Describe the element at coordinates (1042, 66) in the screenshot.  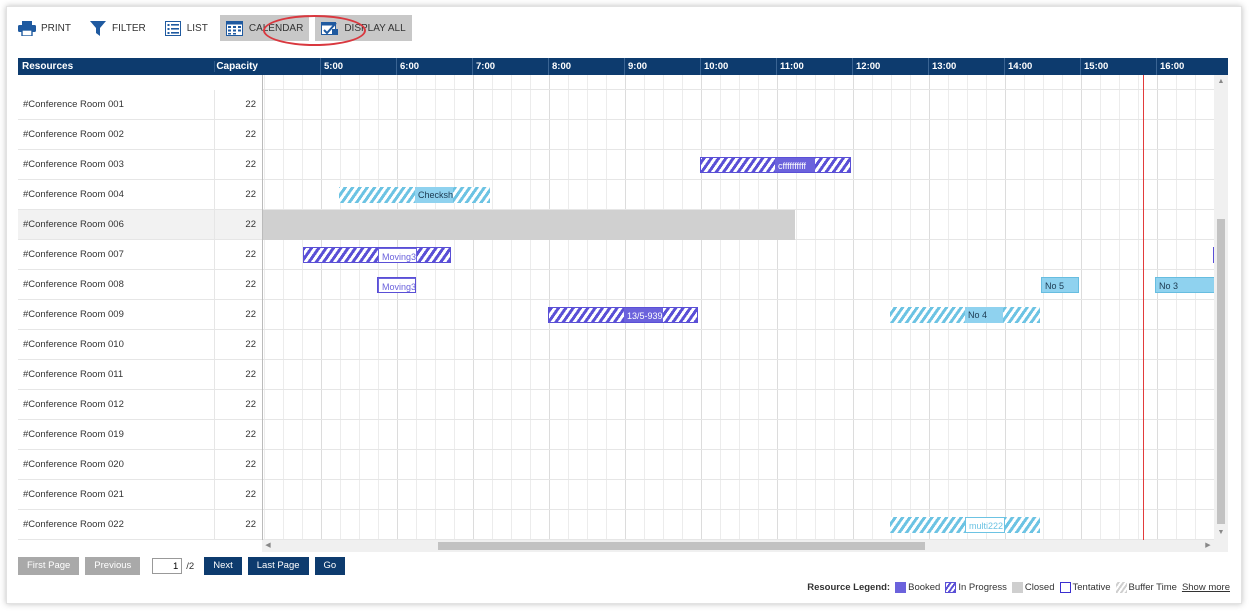
I see `time-label: 14:00` at that location.